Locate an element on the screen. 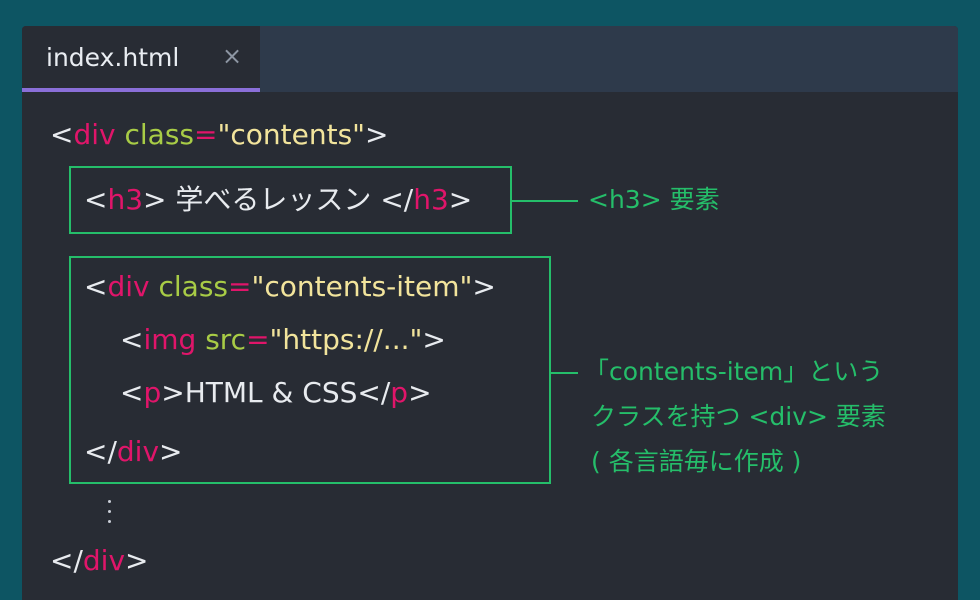 Image resolution: width=980 pixels, height=600 pixels. code-line-div-contents-close: </div> is located at coordinates (99, 561).